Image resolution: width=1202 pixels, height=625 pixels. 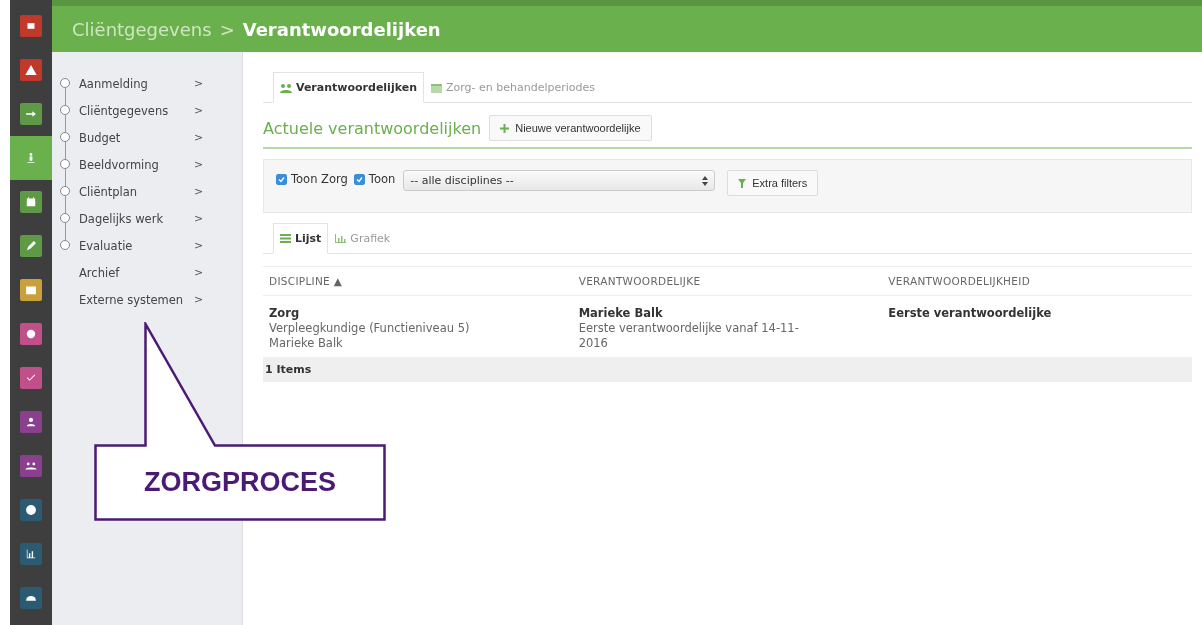 What do you see at coordinates (348, 87) in the screenshot?
I see `tab: Verantwoordelijken` at bounding box center [348, 87].